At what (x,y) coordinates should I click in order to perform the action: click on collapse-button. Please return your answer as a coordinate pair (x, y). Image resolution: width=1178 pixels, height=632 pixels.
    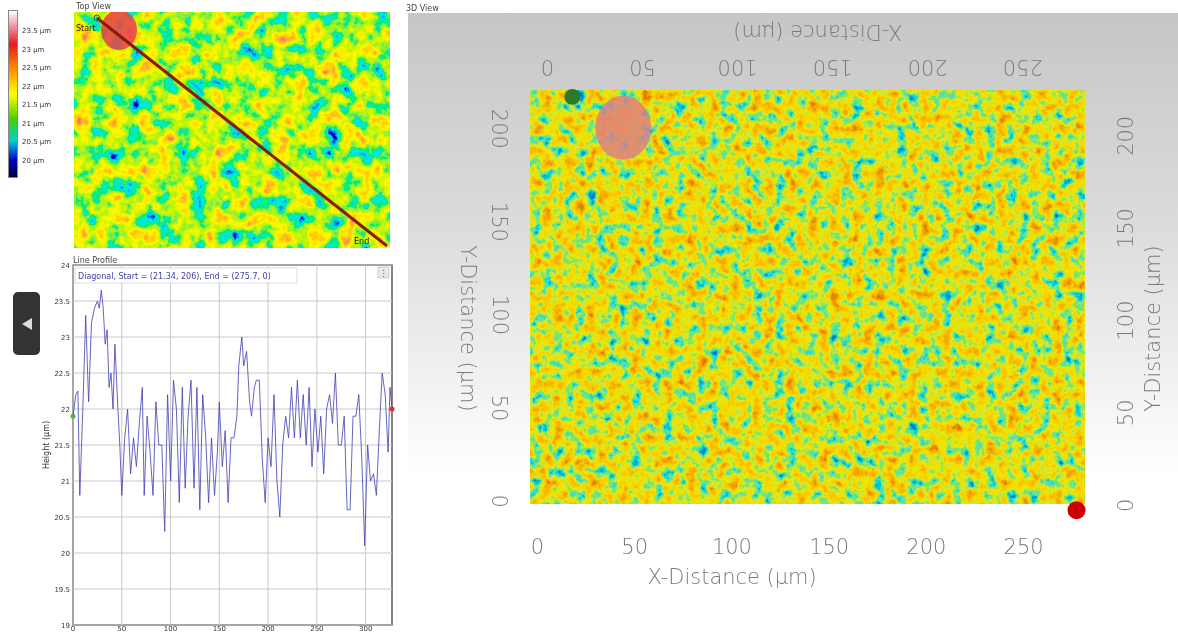
    Looking at the image, I should click on (26, 323).